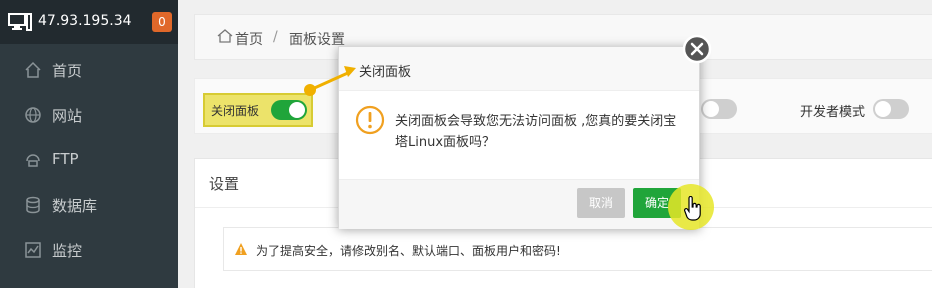 The height and width of the screenshot is (288, 932). I want to click on breadcrumb-home-link: 首页, so click(249, 39).